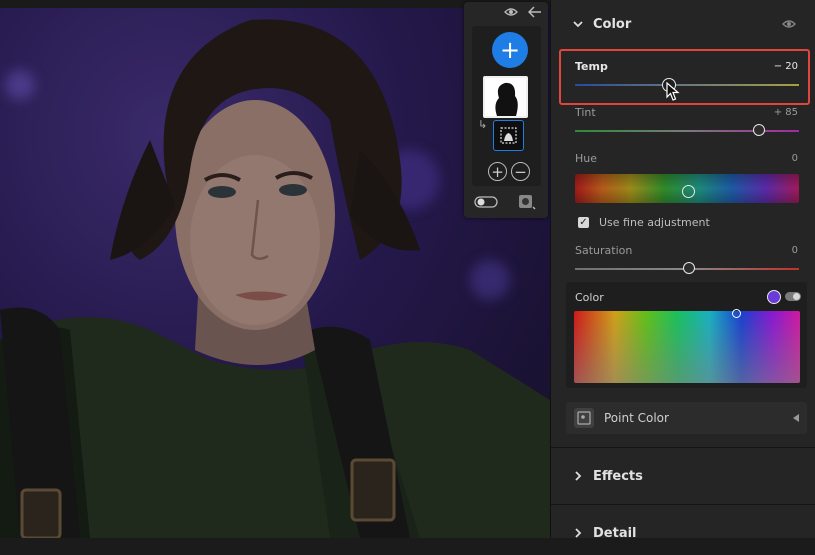  What do you see at coordinates (506, 203) in the screenshot?
I see `masks-panel-footer` at bounding box center [506, 203].